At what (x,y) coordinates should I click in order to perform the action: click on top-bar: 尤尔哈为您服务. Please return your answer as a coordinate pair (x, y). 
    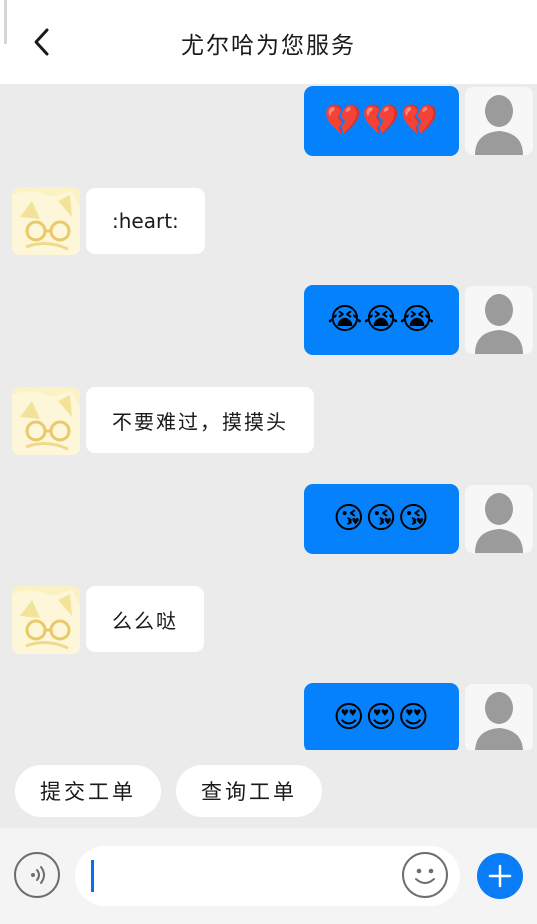
    Looking at the image, I should click on (268, 42).